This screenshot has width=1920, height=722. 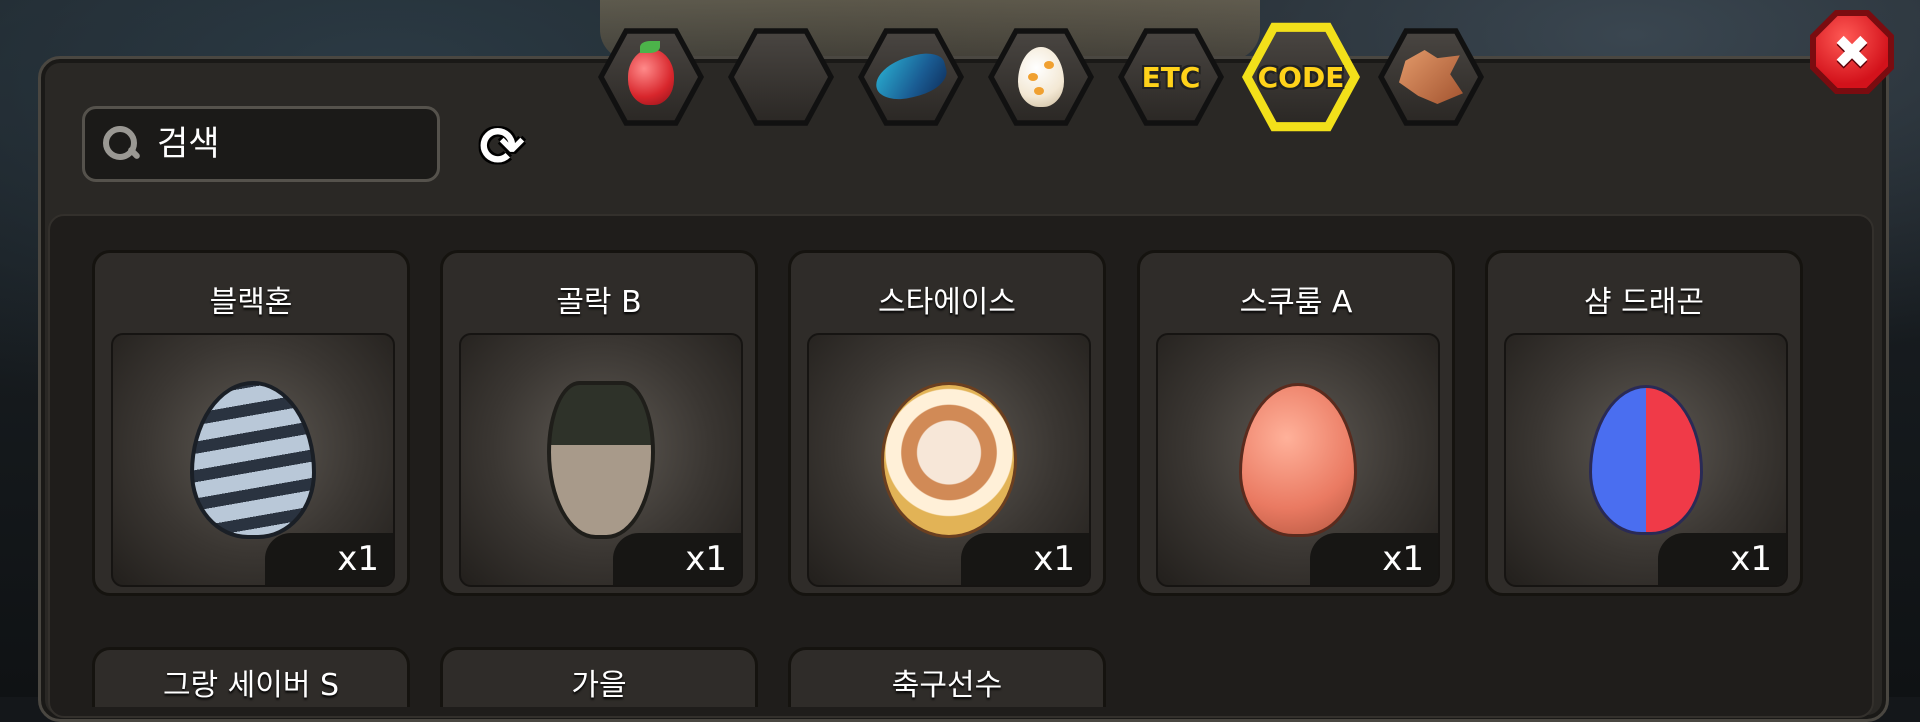 What do you see at coordinates (599, 685) in the screenshot?
I see `item-name: 가을` at bounding box center [599, 685].